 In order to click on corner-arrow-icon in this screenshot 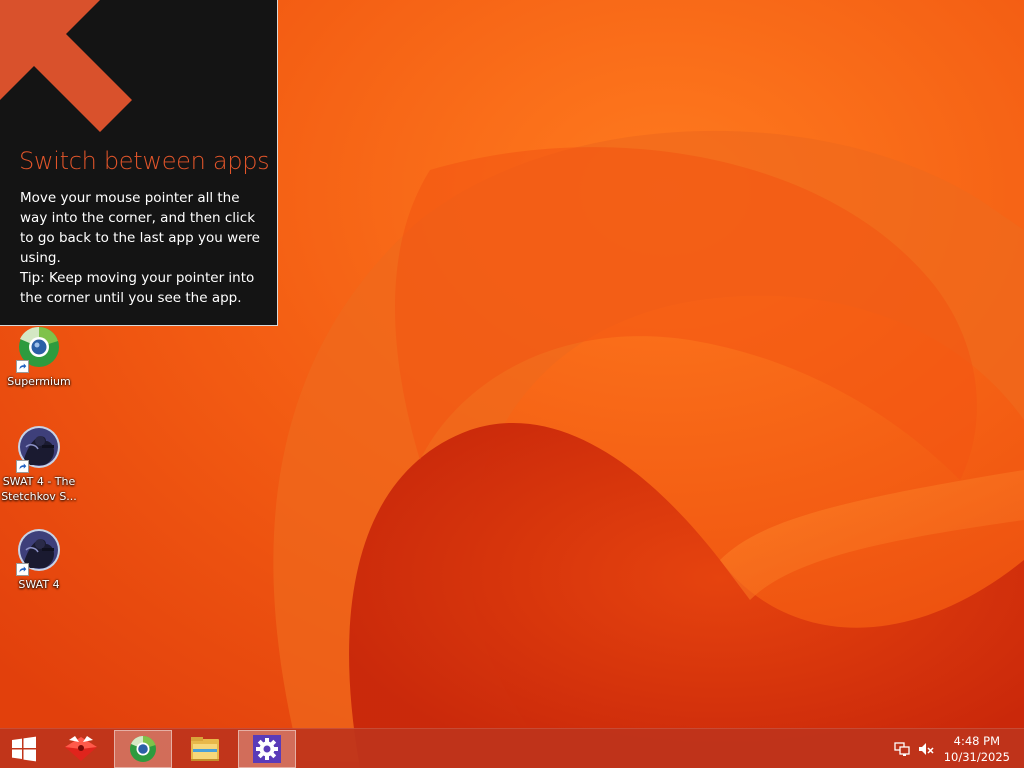, I will do `click(66, 66)`.